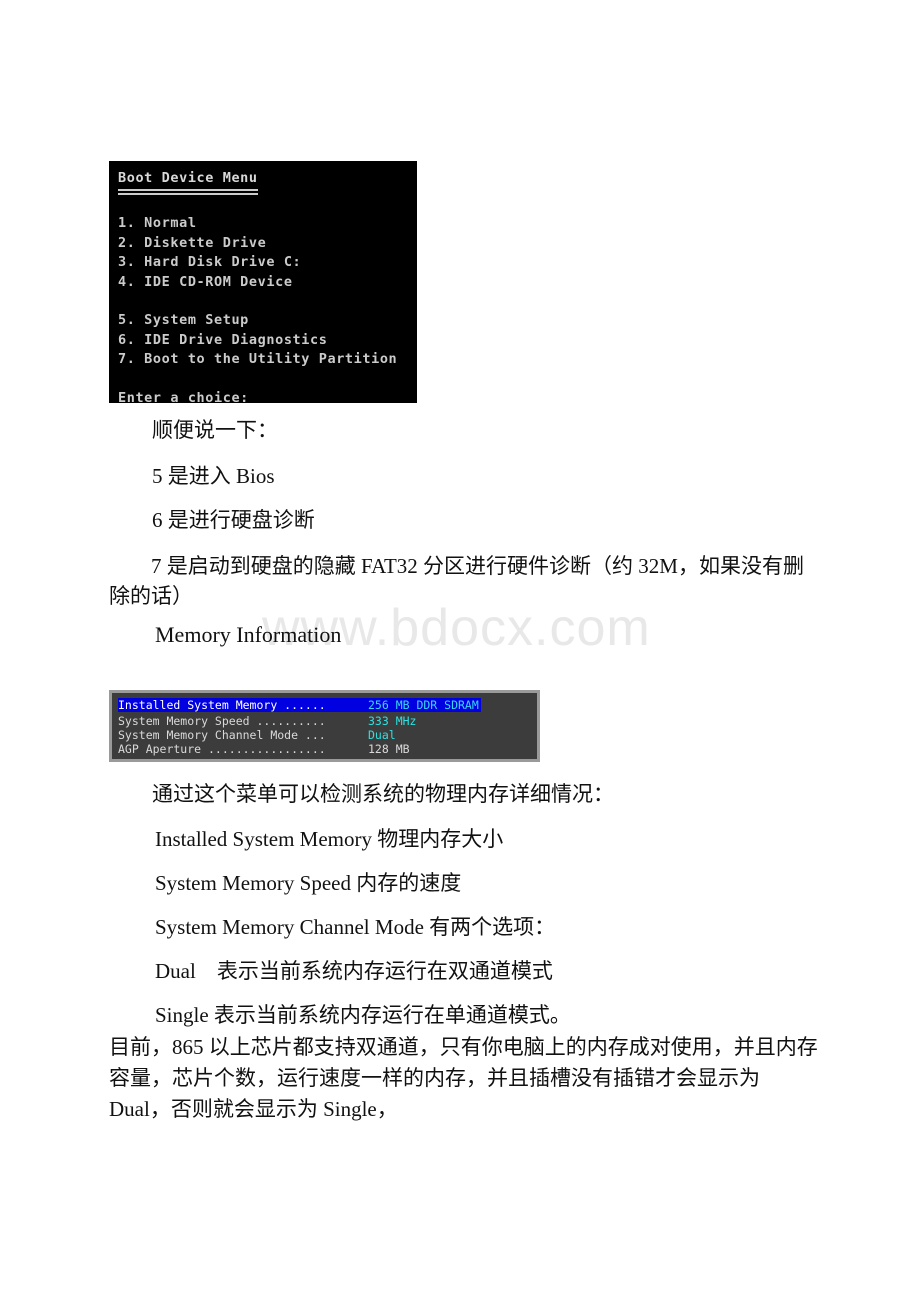 The image size is (920, 1302). I want to click on boot-menu-prompt: Enter a choice:, so click(183, 396).